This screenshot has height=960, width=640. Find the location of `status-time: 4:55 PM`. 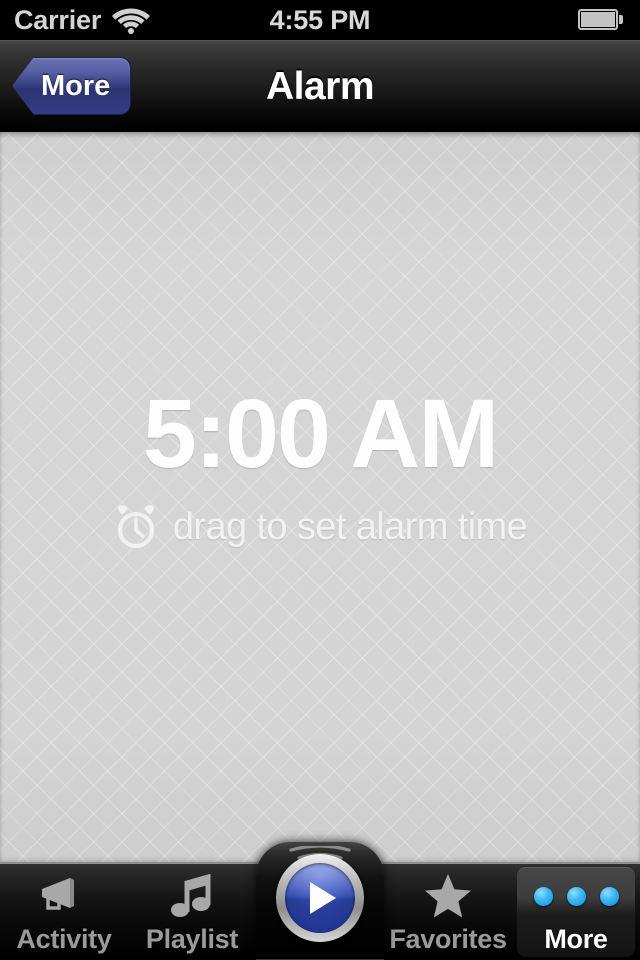

status-time: 4:55 PM is located at coordinates (320, 20).